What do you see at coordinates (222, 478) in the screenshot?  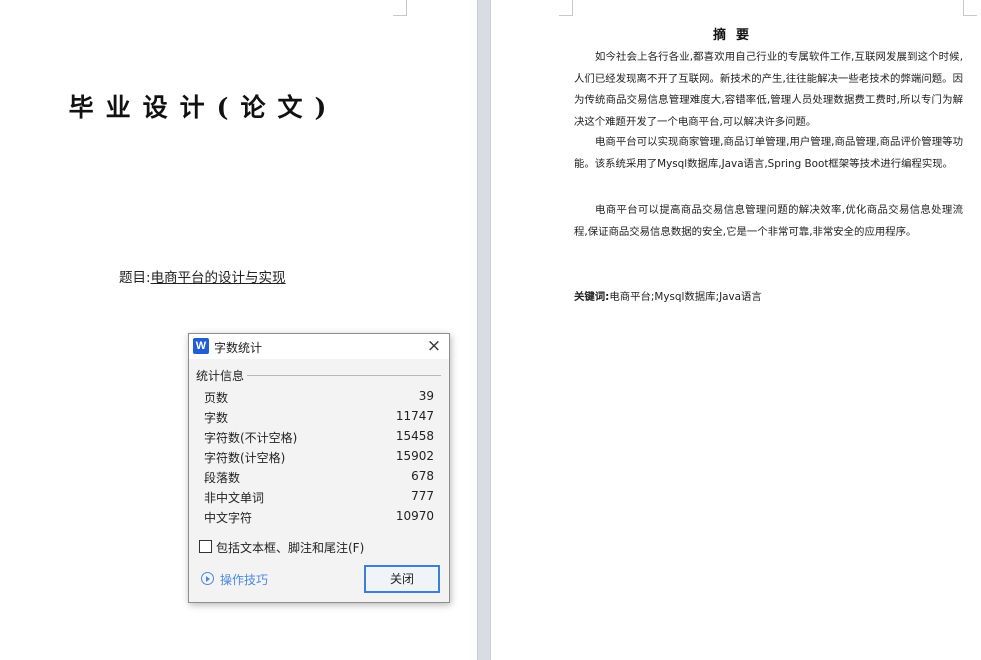 I see `stat-label: 段落数` at bounding box center [222, 478].